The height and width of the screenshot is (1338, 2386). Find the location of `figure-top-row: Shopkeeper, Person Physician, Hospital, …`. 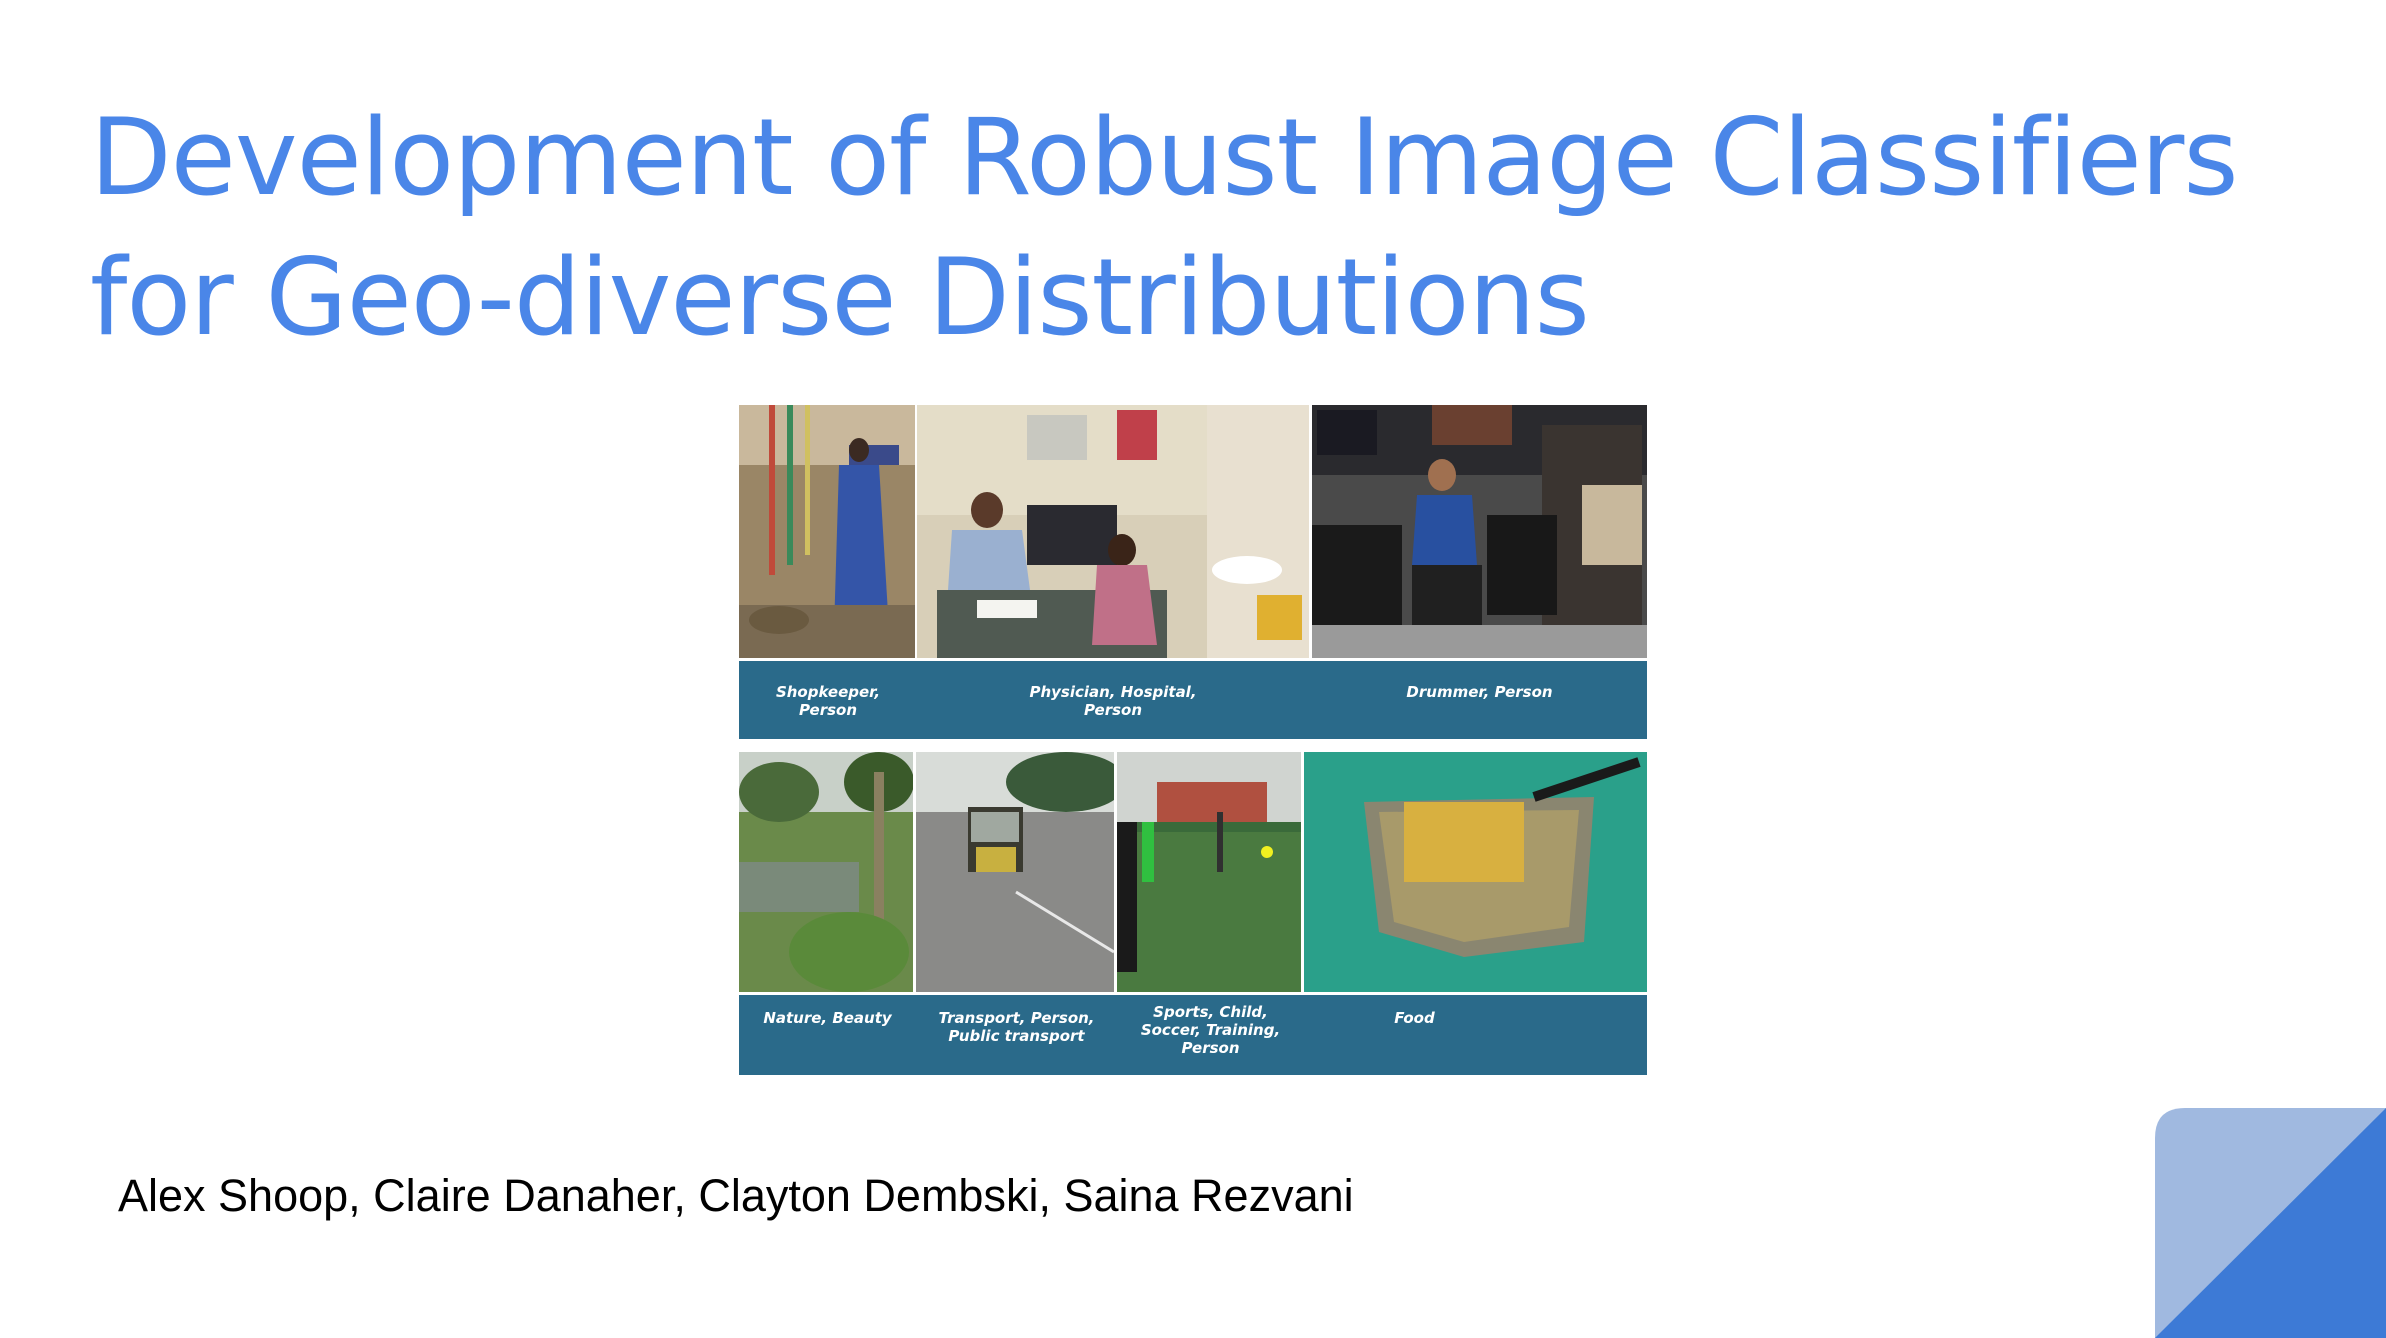

figure-top-row: Shopkeeper, Person Physician, Hospital, … is located at coordinates (1193, 572).